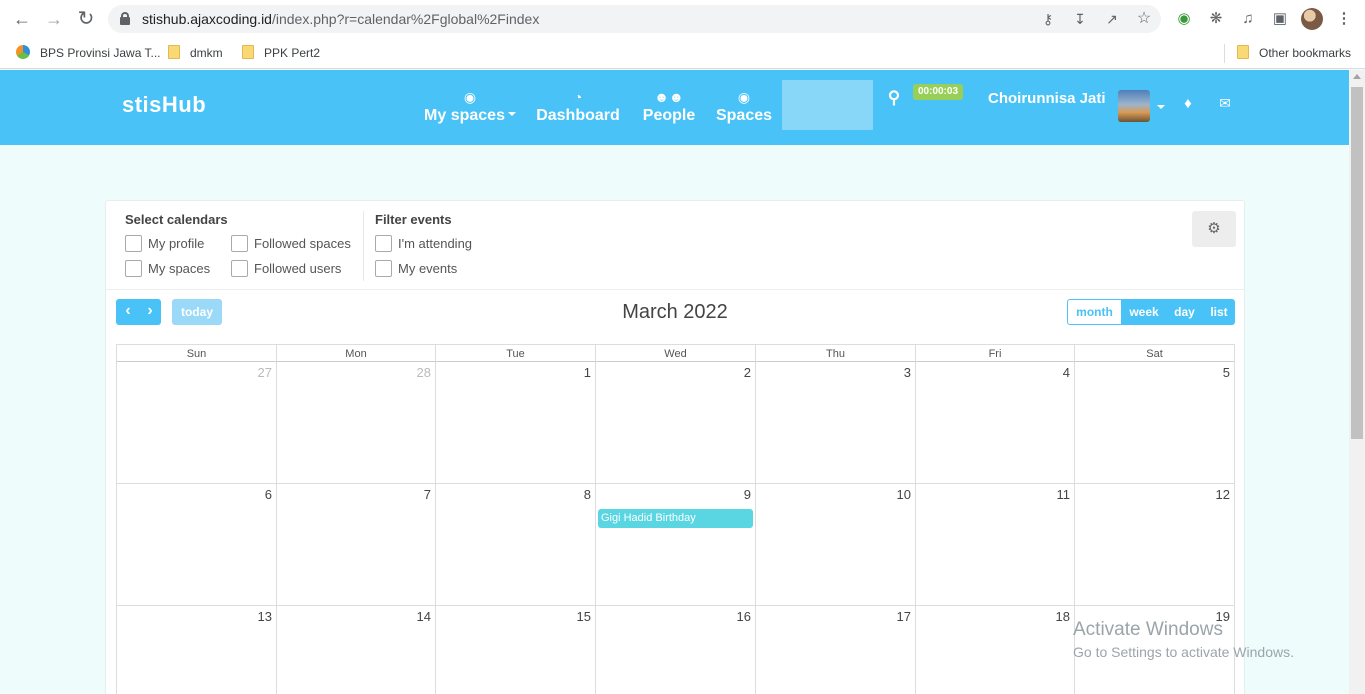 The image size is (1365, 694). I want to click on day-number: 15, so click(584, 616).